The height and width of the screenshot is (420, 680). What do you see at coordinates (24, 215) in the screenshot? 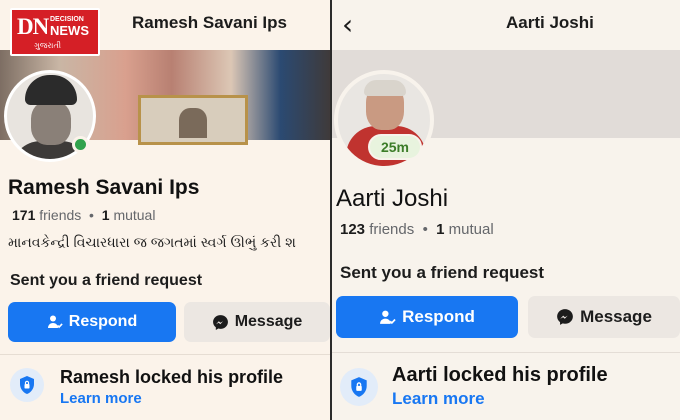
I see `friends-count: 171` at bounding box center [24, 215].